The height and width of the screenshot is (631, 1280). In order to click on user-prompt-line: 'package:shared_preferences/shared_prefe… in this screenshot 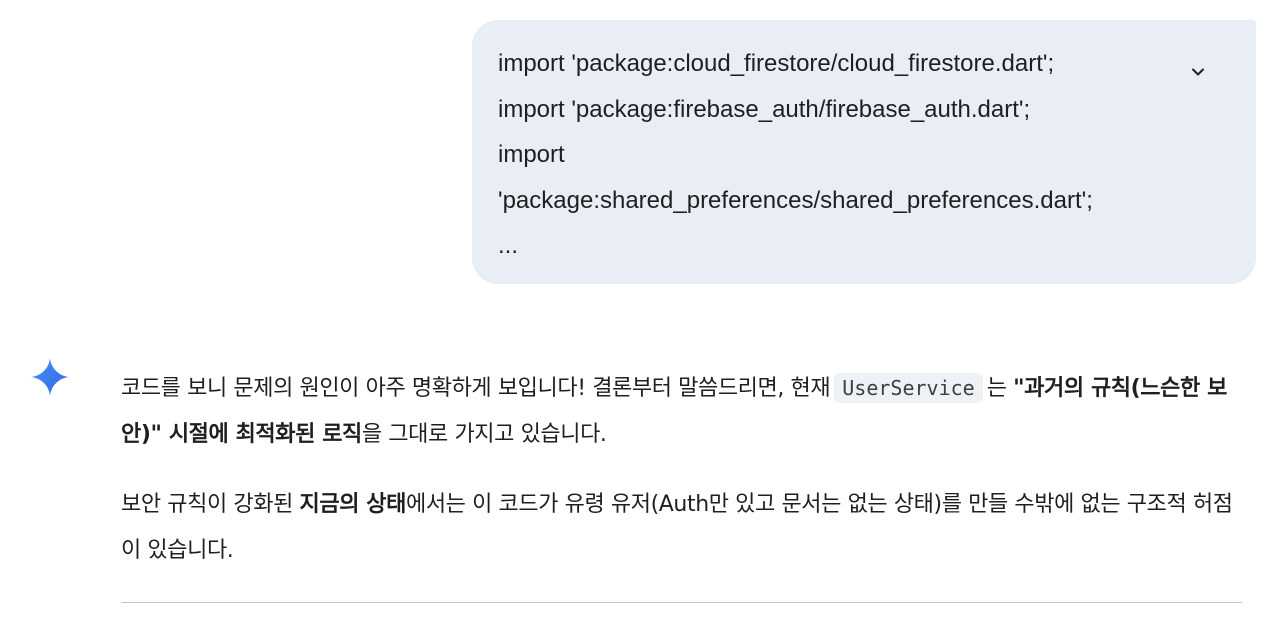, I will do `click(795, 200)`.